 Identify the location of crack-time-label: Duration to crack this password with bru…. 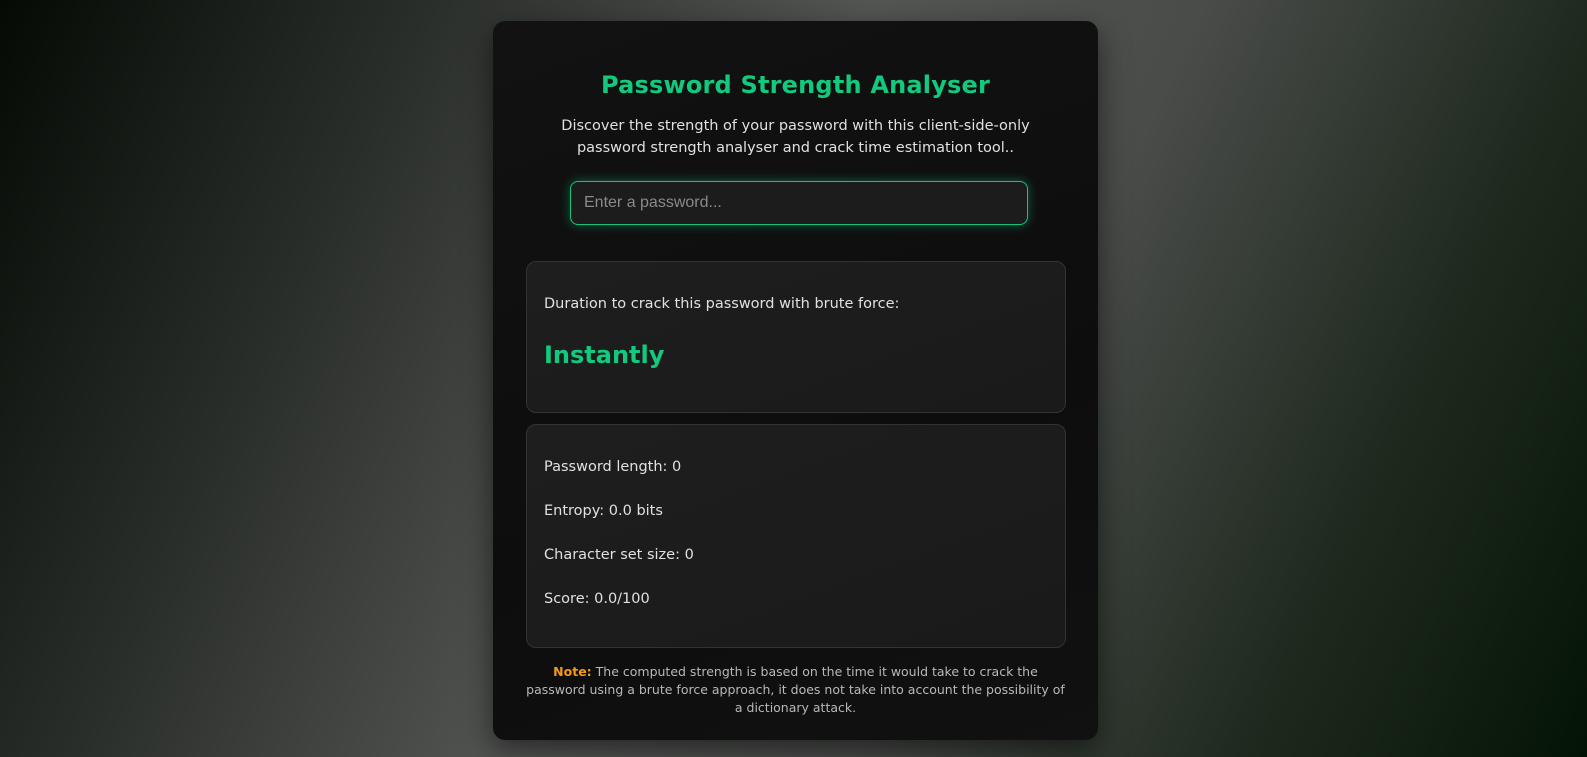
(722, 304).